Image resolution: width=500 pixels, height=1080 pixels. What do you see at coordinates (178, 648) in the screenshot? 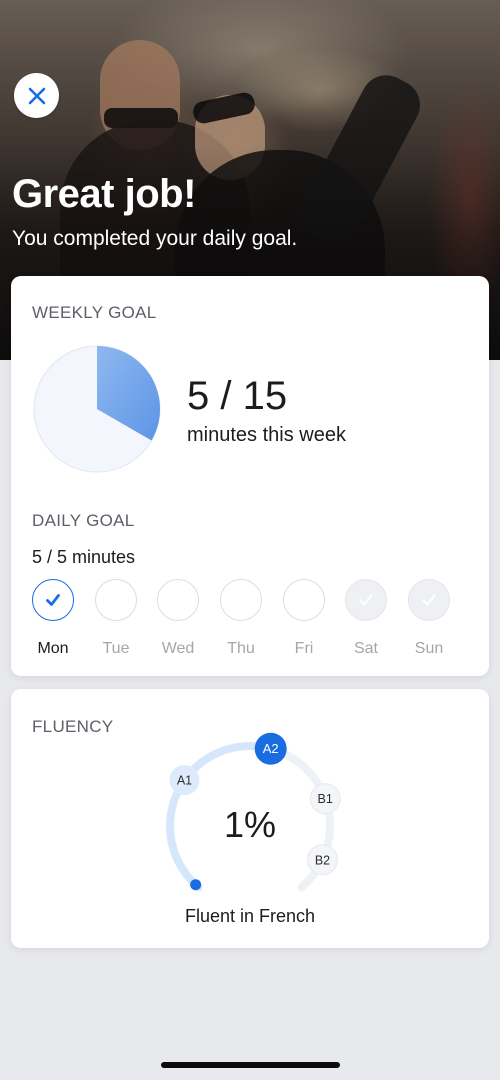
I see `day-label: Wed` at bounding box center [178, 648].